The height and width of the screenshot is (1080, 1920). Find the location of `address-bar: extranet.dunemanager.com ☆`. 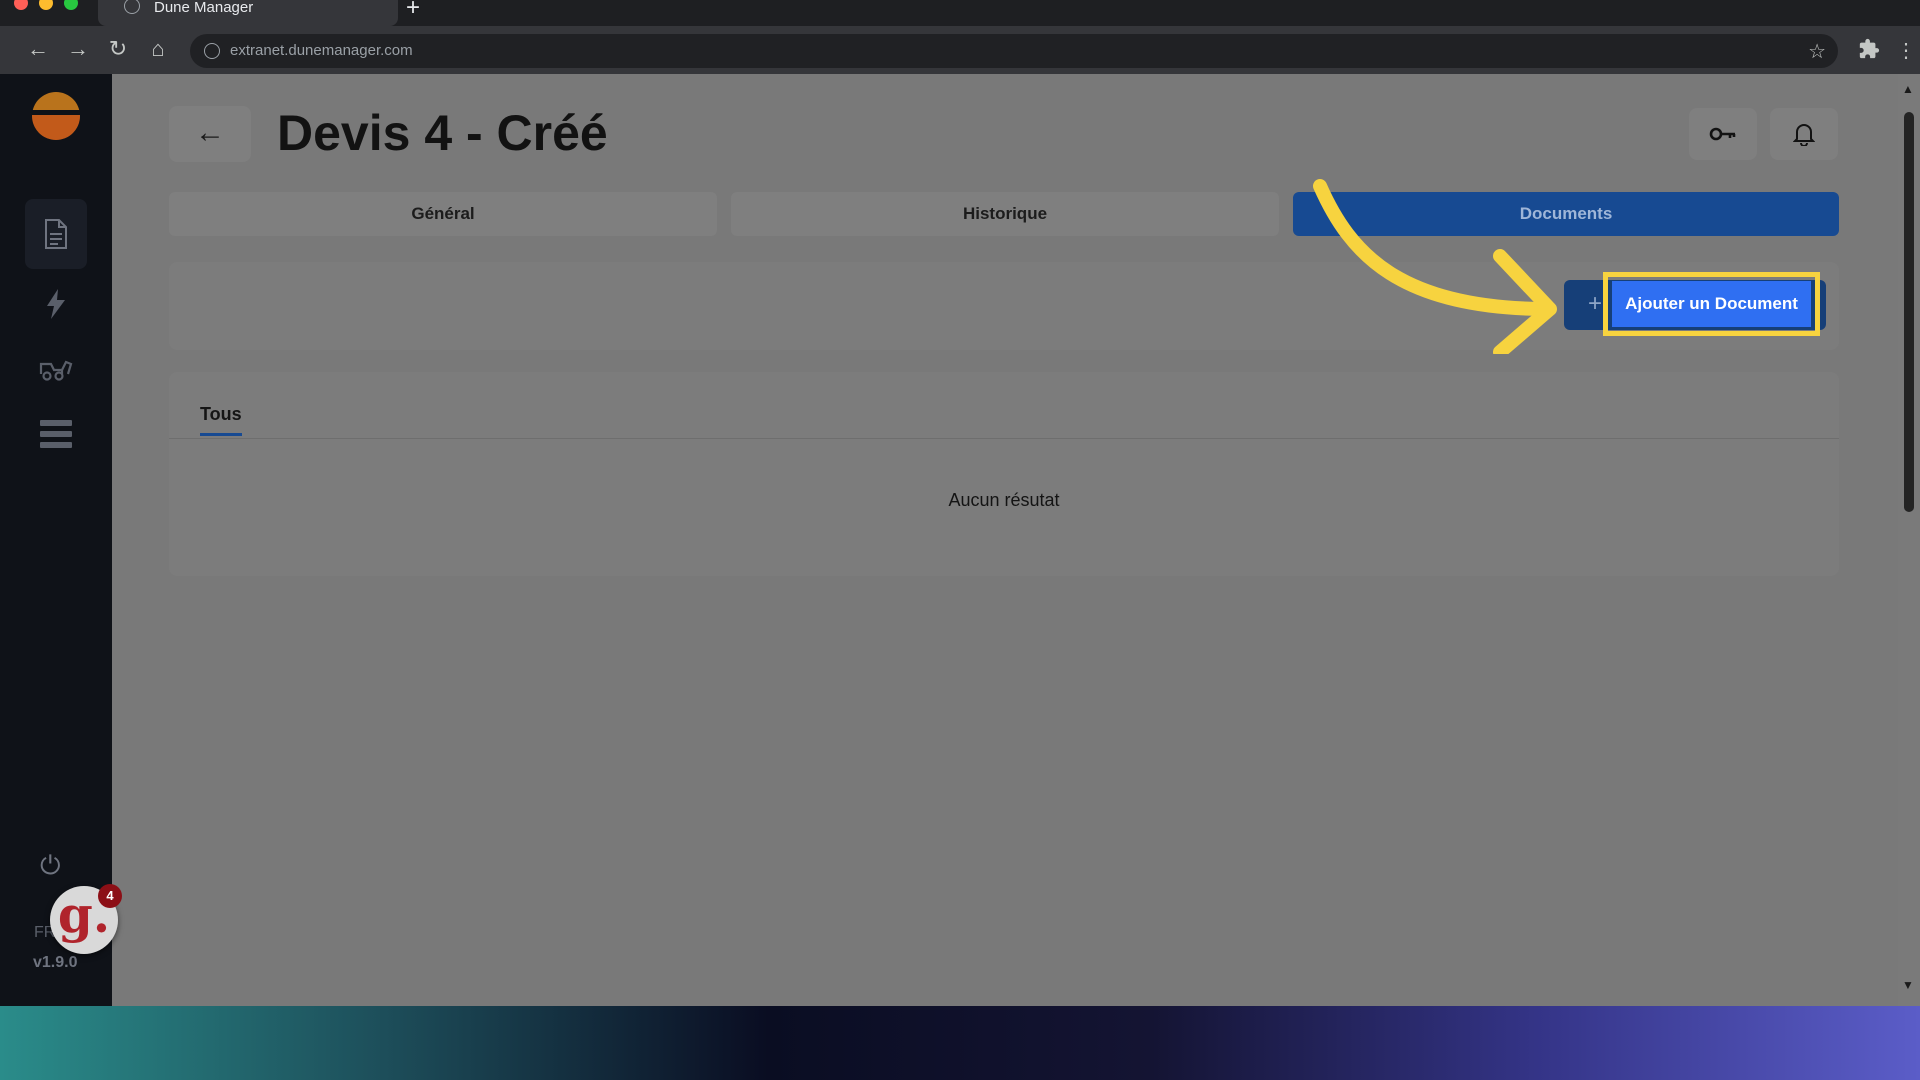

address-bar: extranet.dunemanager.com ☆ is located at coordinates (1014, 51).